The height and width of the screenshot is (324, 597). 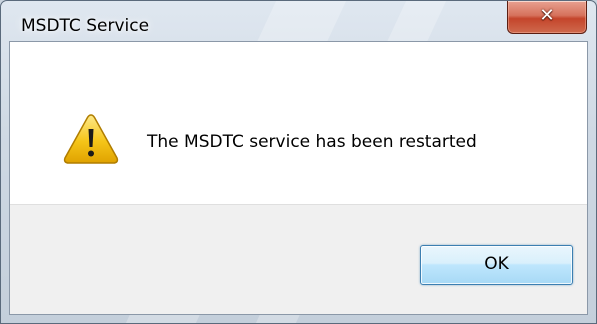 What do you see at coordinates (298, 21) in the screenshot?
I see `title-bar: MSDTC Service ✕` at bounding box center [298, 21].